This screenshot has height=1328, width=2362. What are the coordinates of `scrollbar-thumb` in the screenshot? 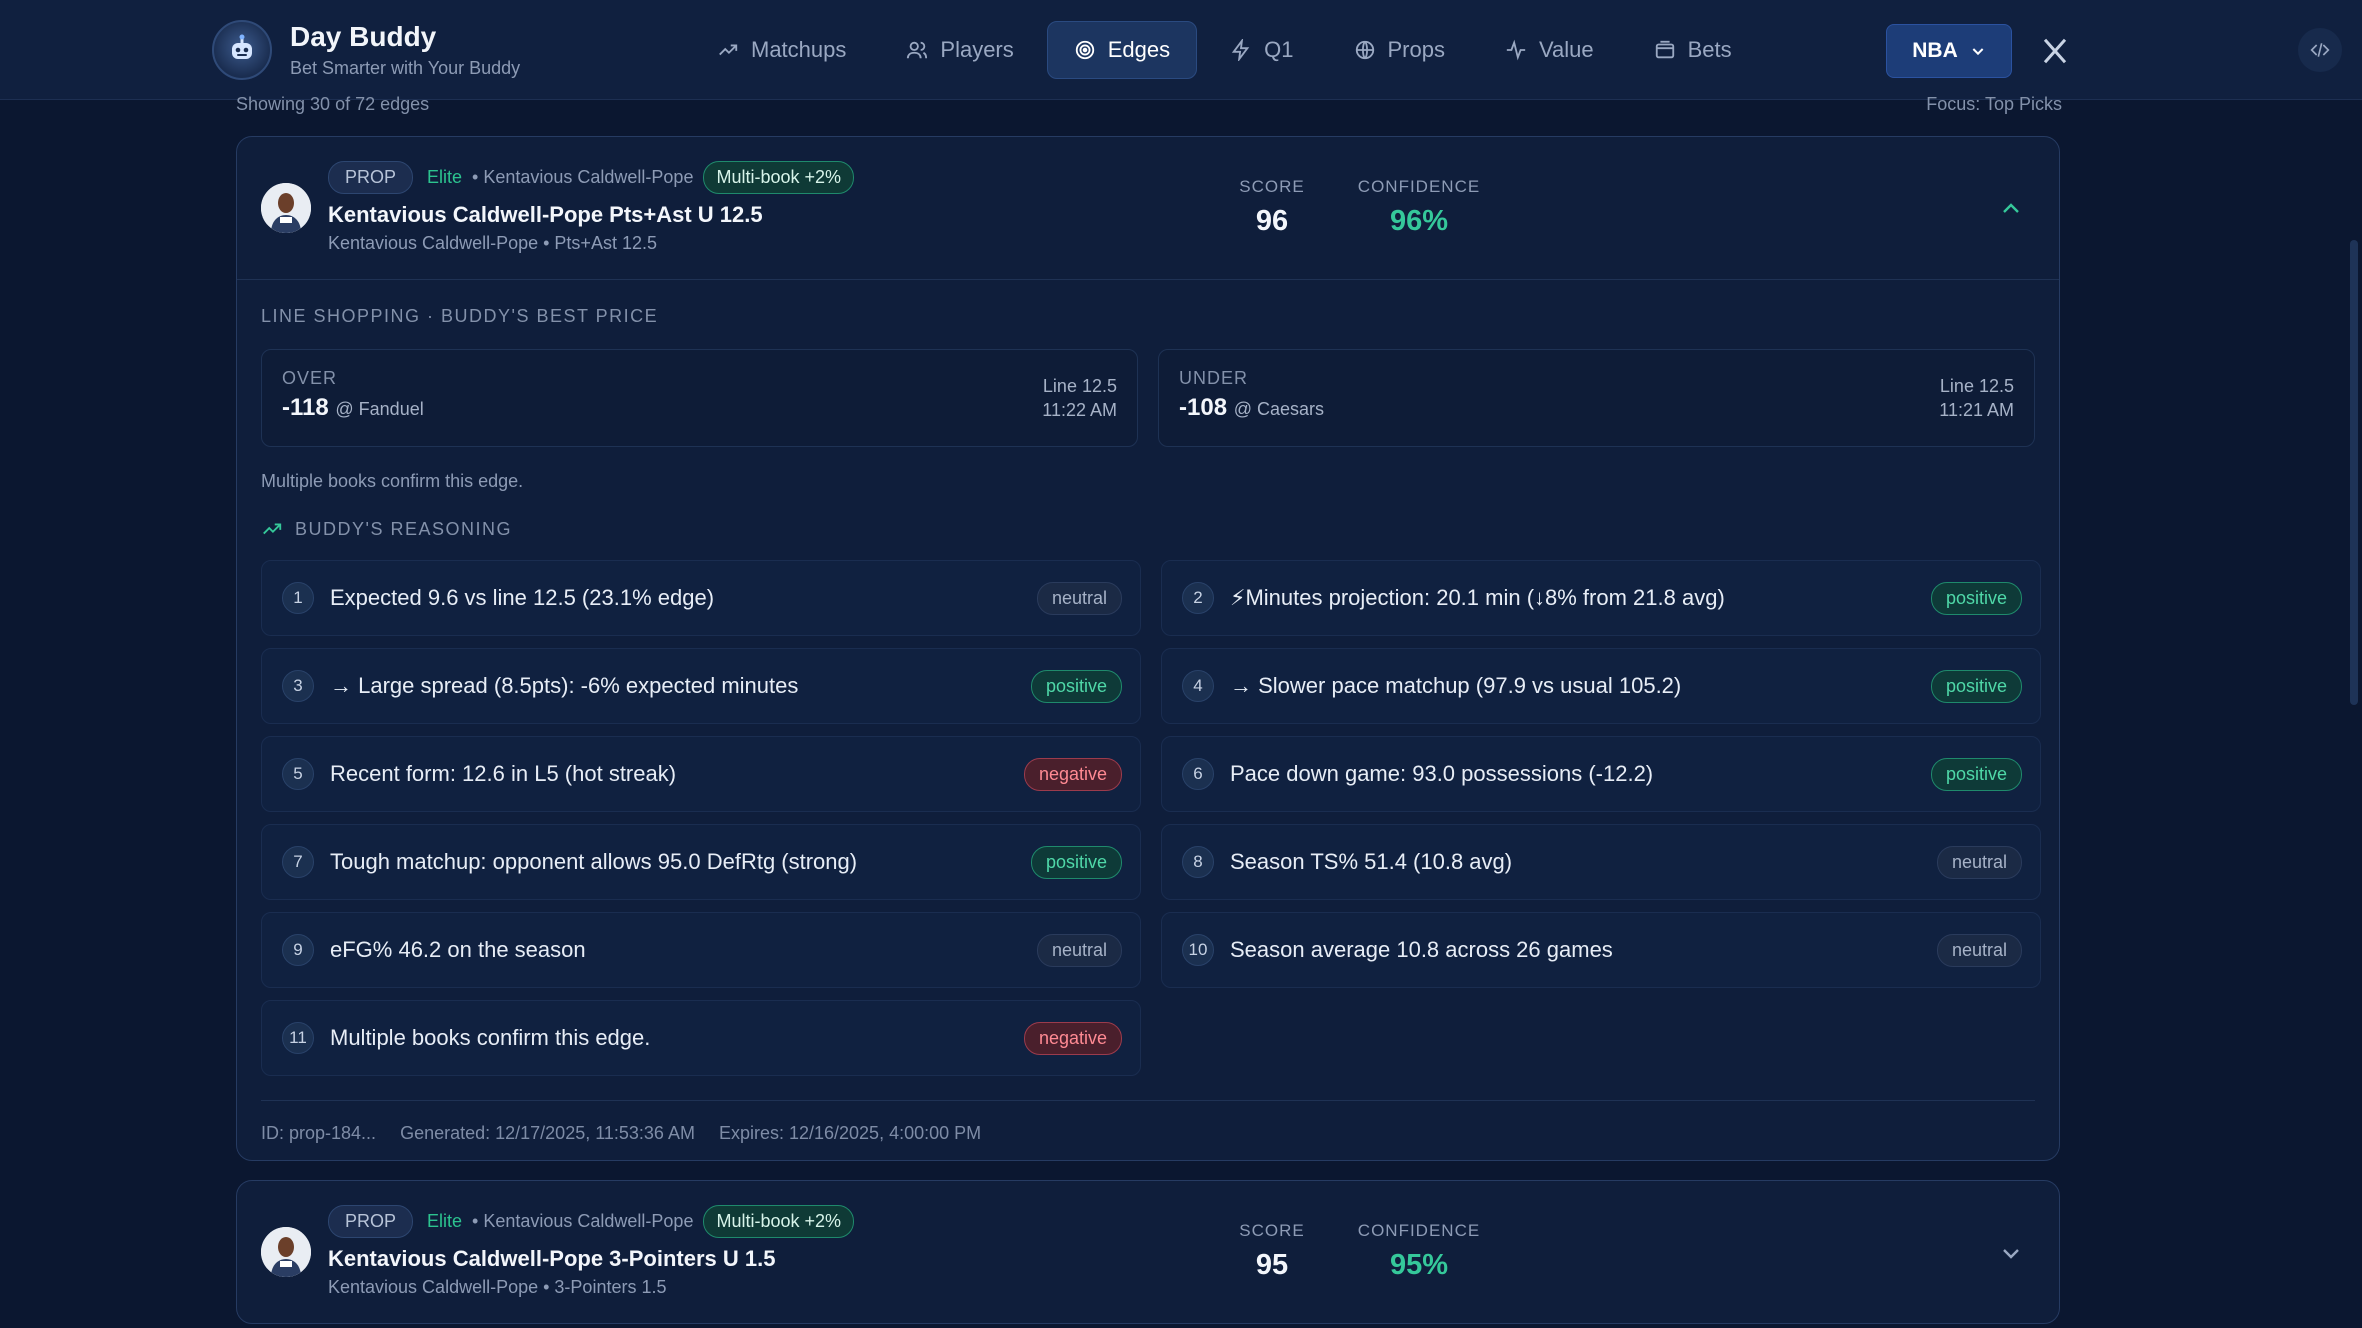 It's located at (2354, 472).